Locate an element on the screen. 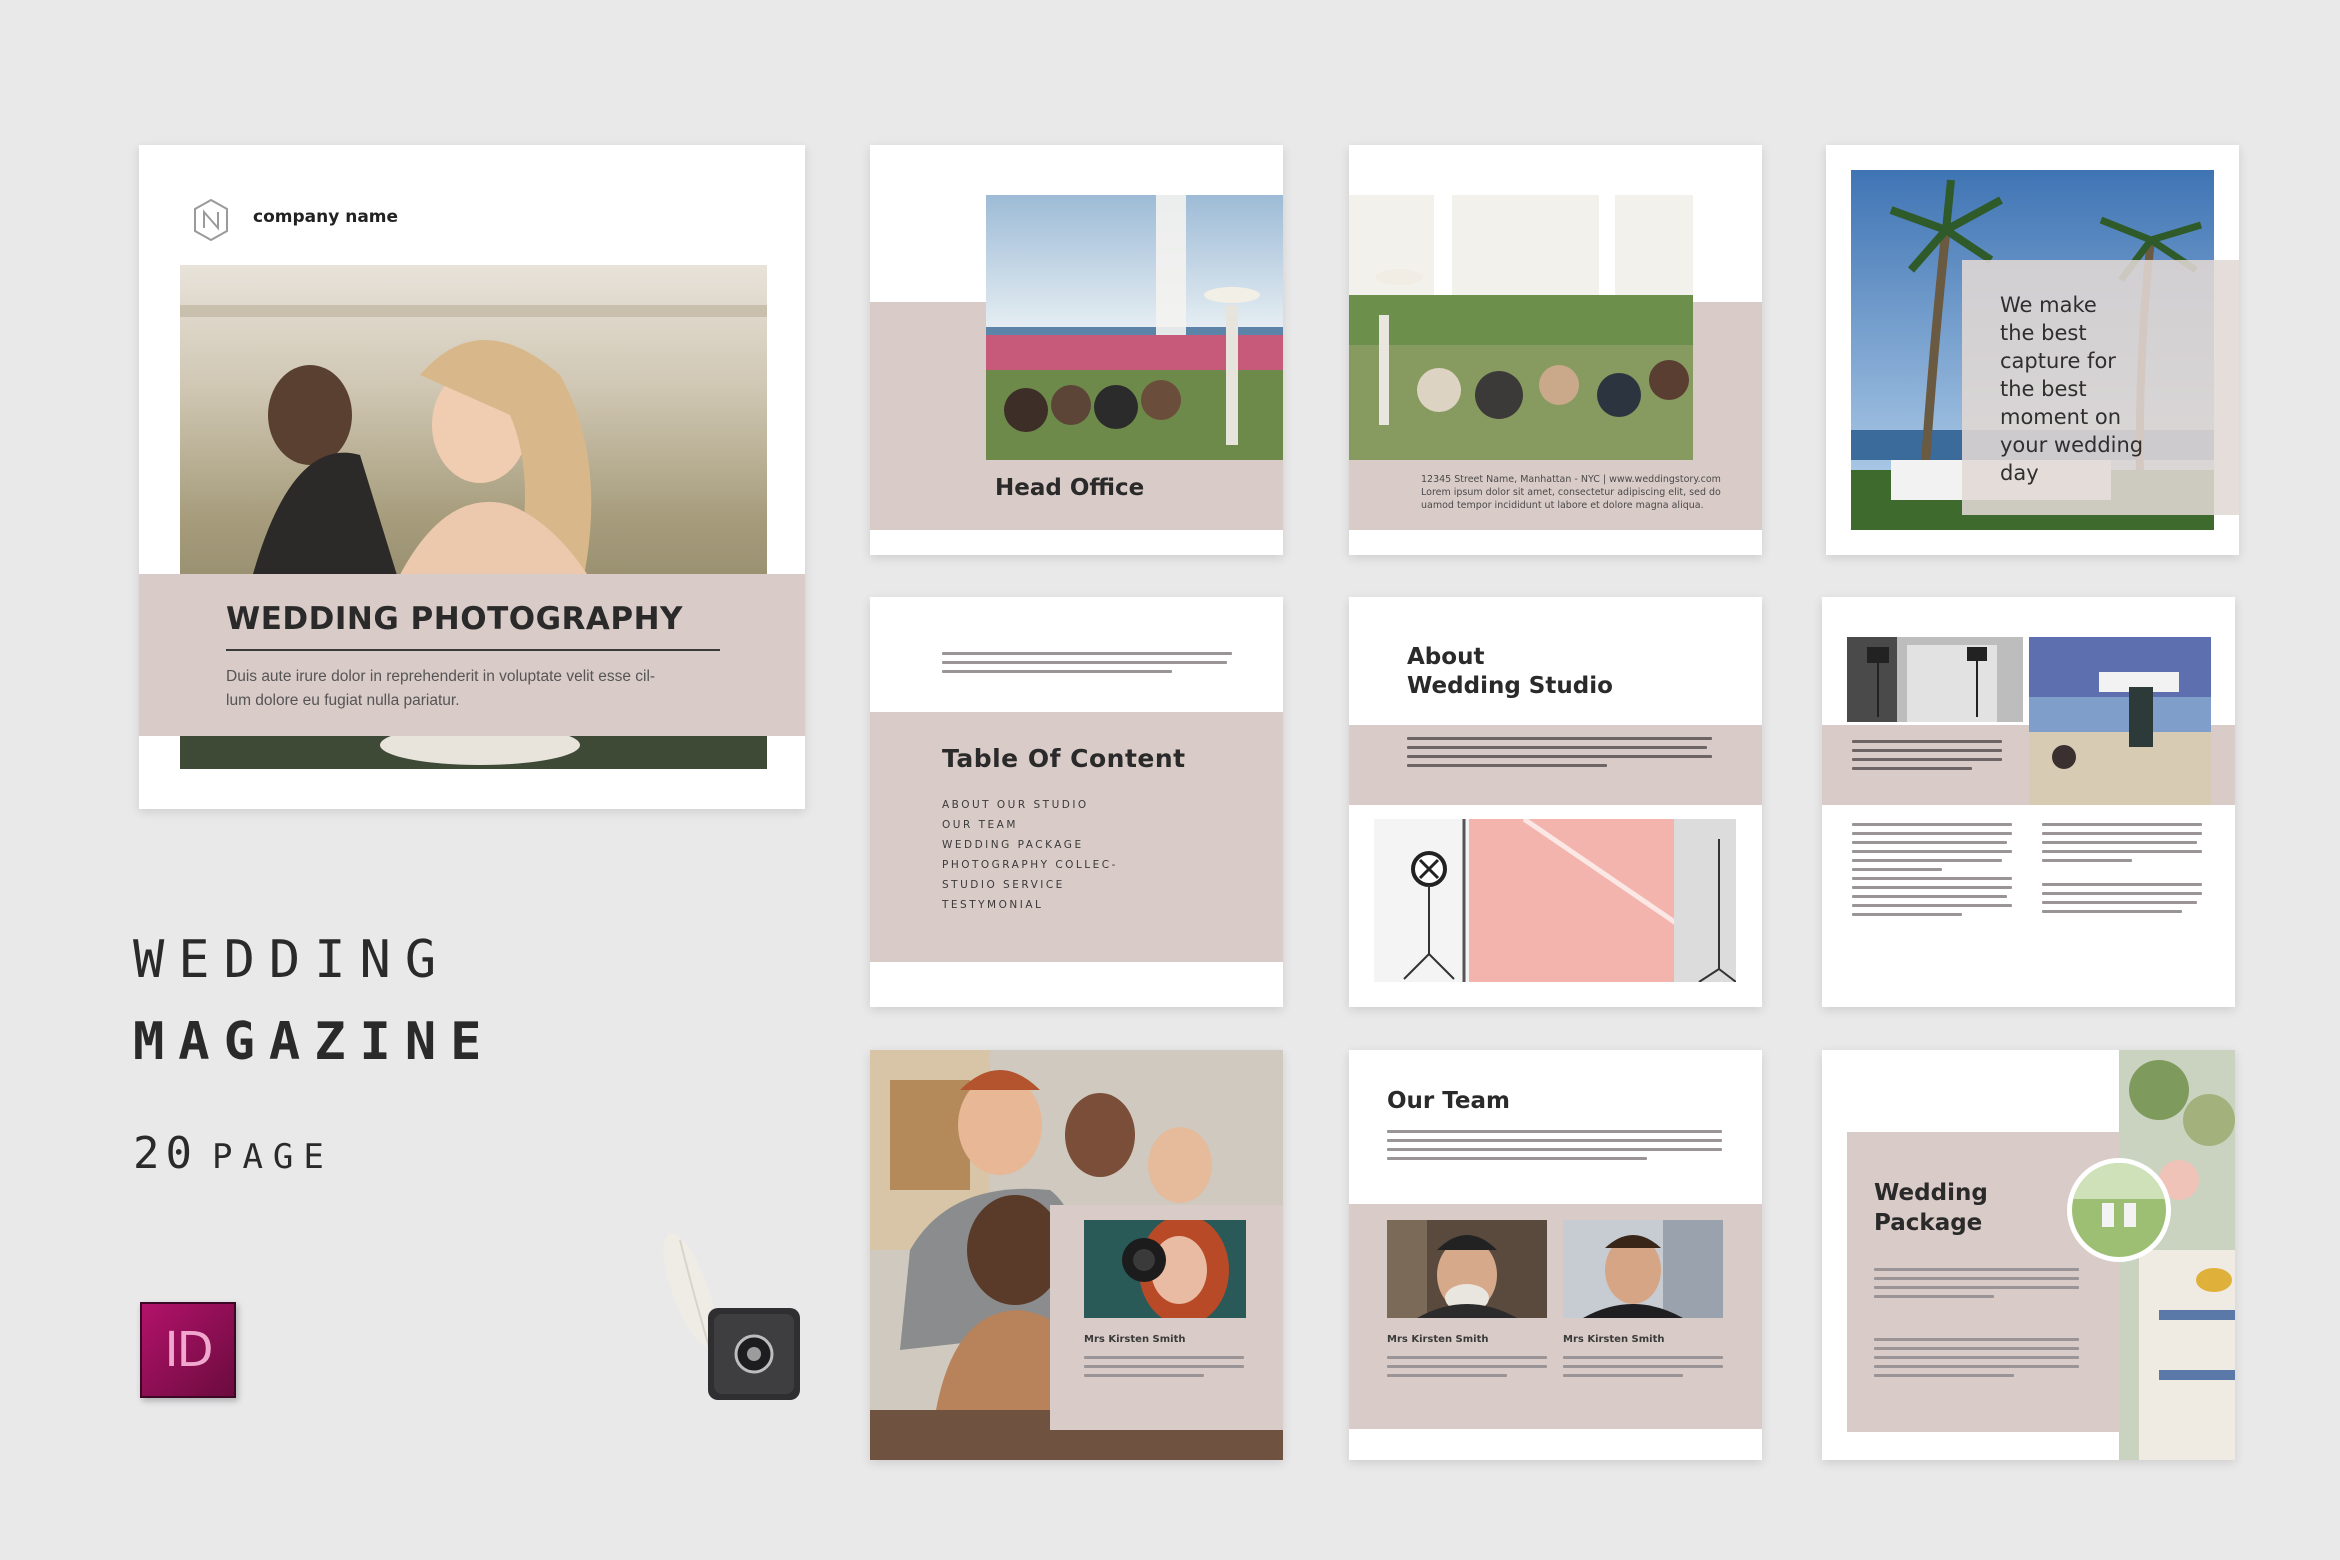 Image resolution: width=2340 pixels, height=1560 pixels. team-right-filler is located at coordinates (1643, 1369).